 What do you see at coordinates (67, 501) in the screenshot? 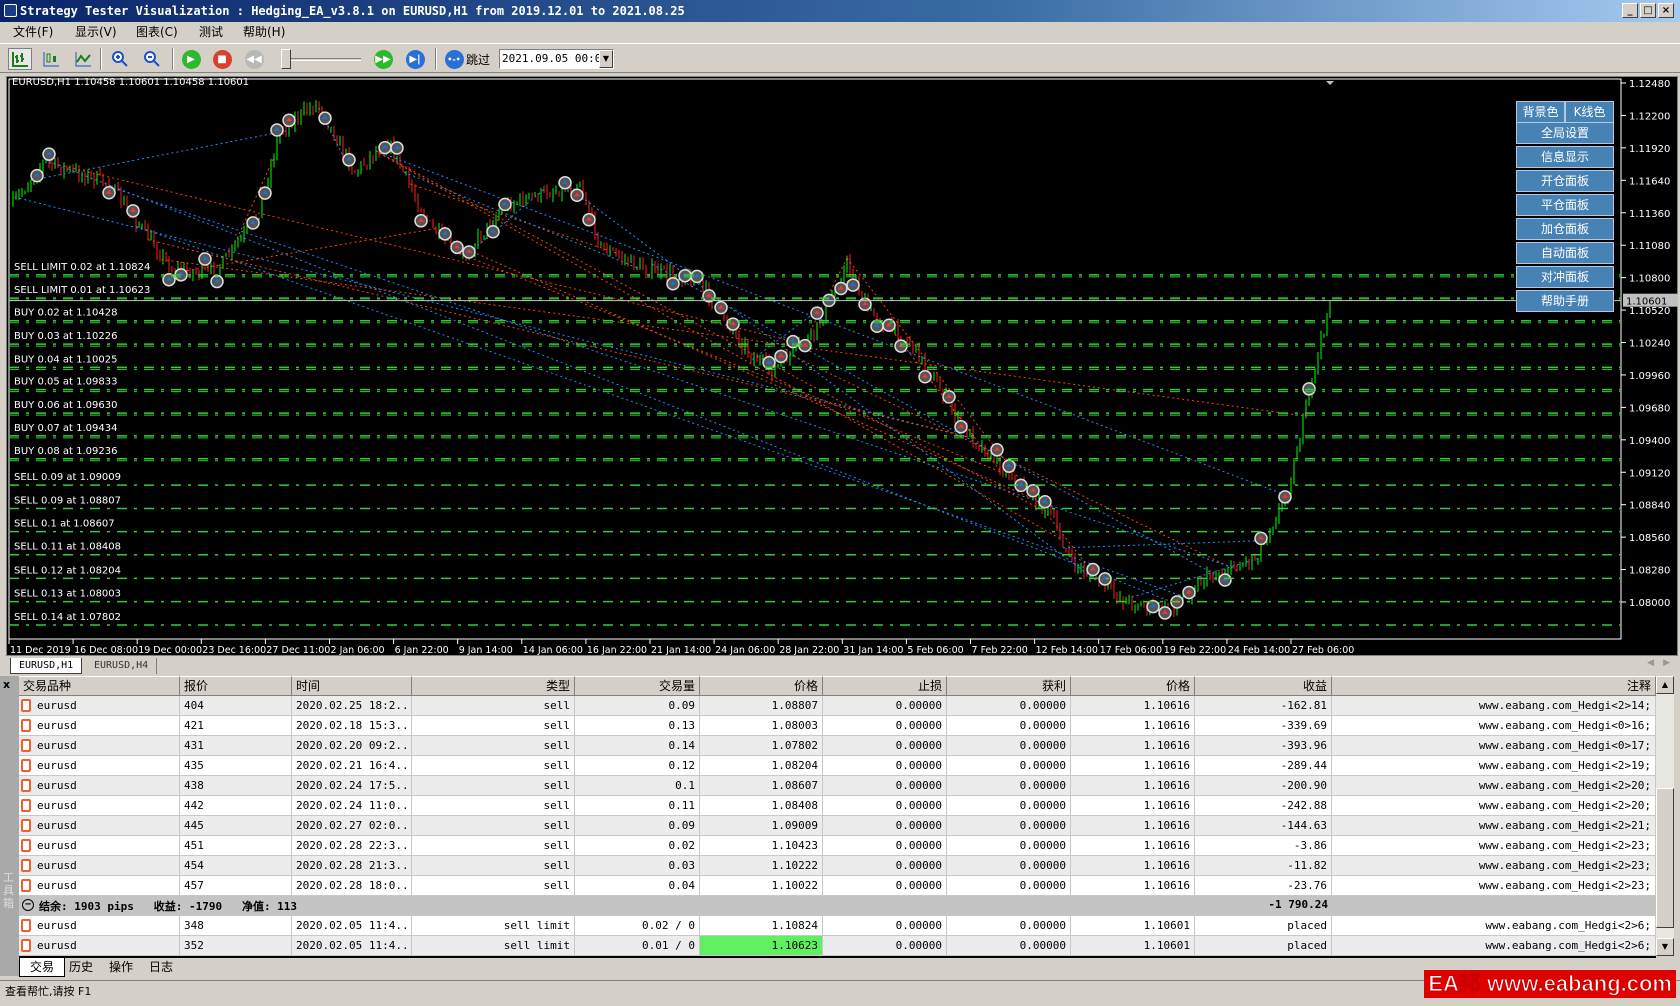
I see `order-level-label: SELL 0.09 at 1.08807` at bounding box center [67, 501].